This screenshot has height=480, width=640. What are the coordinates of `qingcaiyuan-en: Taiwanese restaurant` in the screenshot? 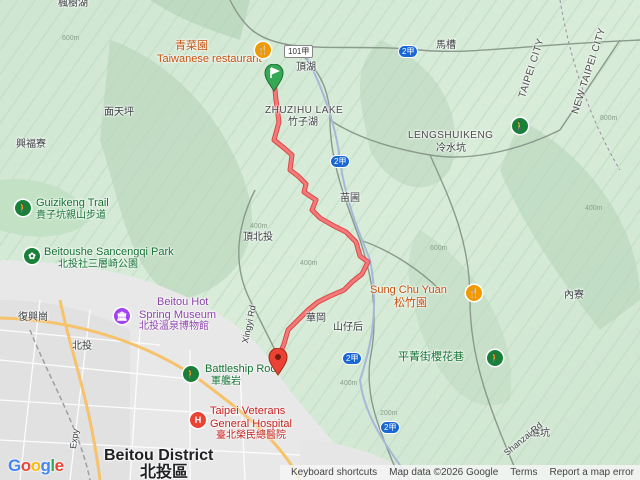 It's located at (209, 58).